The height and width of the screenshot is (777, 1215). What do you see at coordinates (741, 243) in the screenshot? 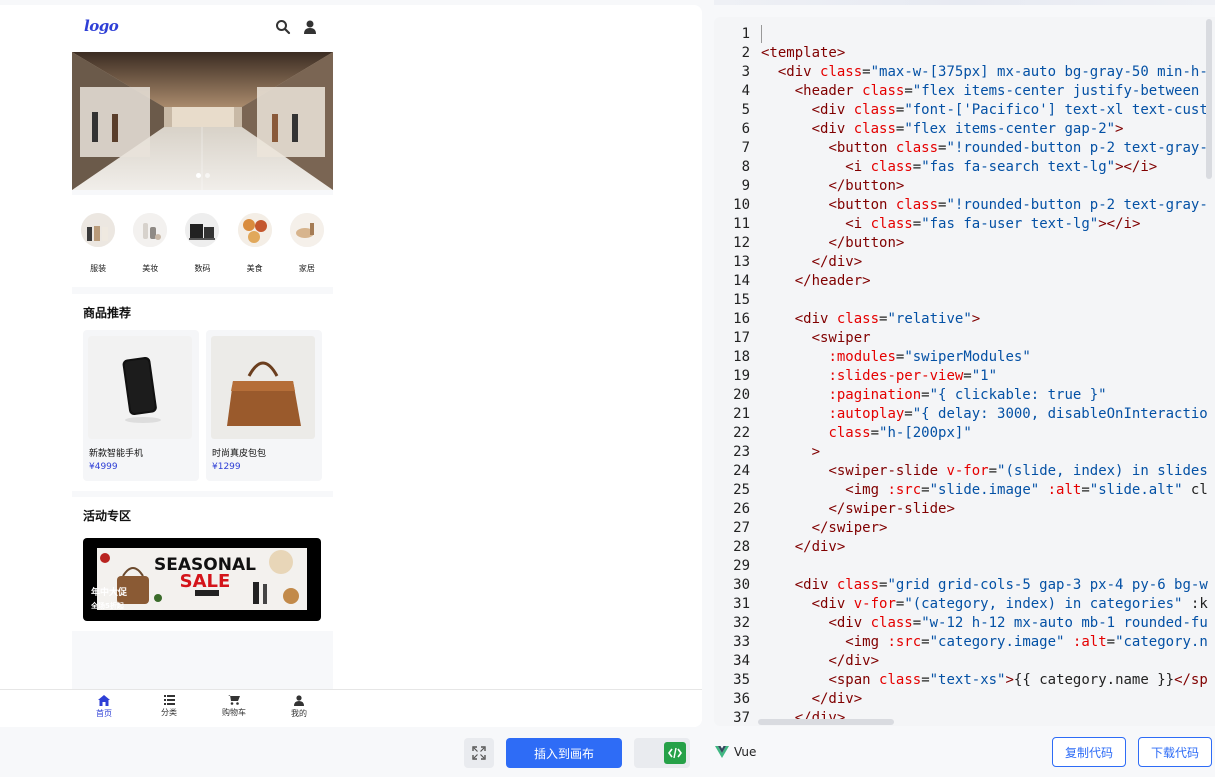
I see `line-number: 12` at bounding box center [741, 243].